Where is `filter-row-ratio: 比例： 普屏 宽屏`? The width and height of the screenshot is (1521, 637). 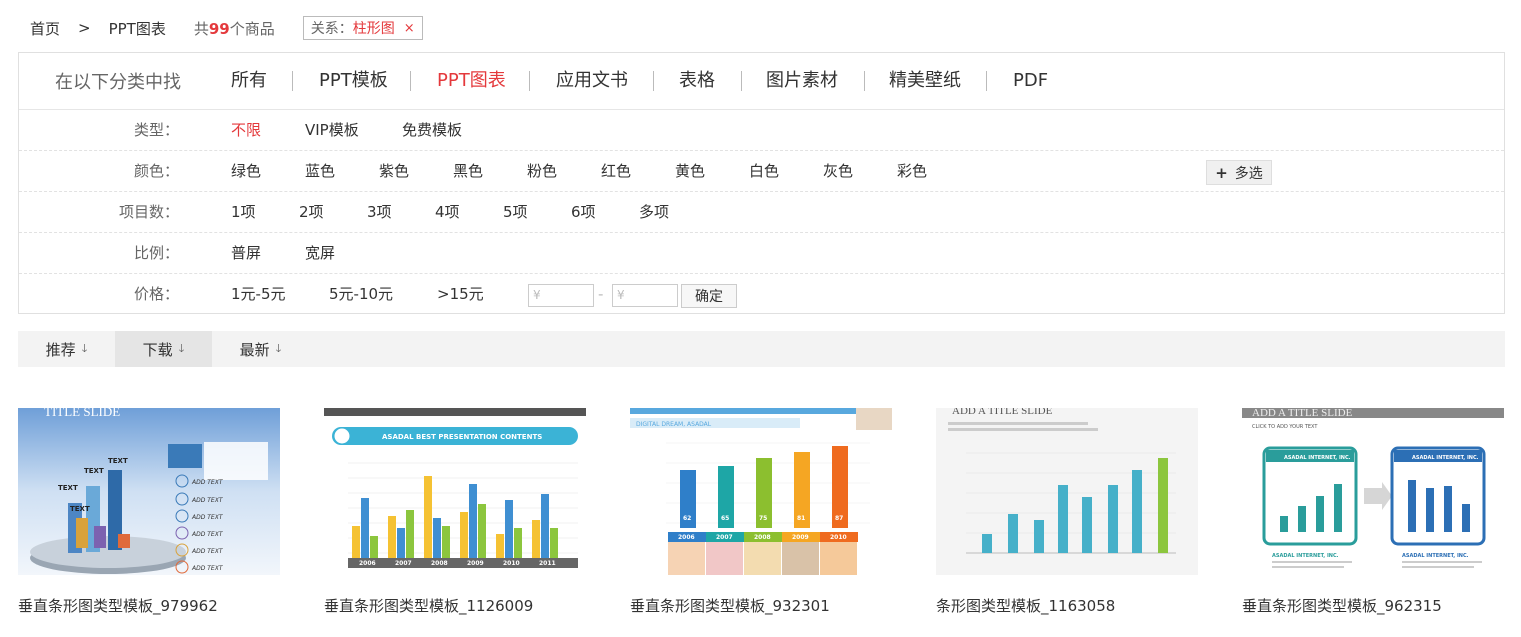 filter-row-ratio: 比例： 普屏 宽屏 is located at coordinates (761, 253).